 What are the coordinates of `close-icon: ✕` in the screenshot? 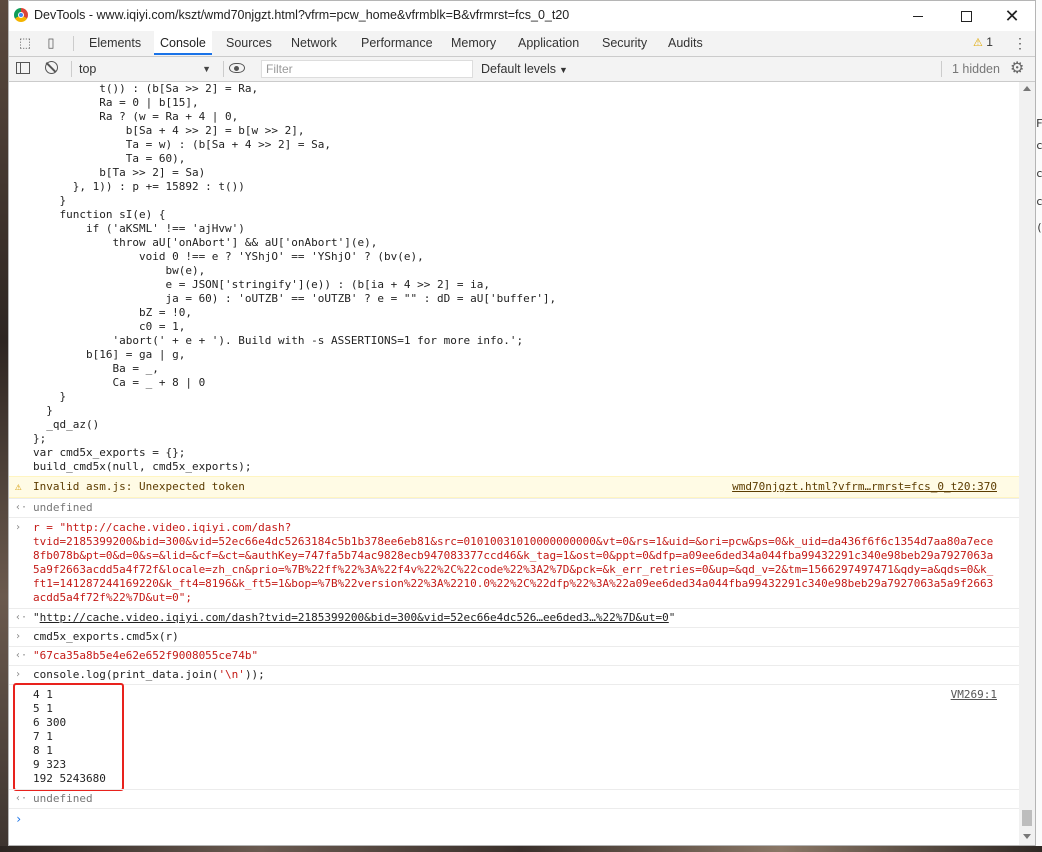 It's located at (1012, 15).